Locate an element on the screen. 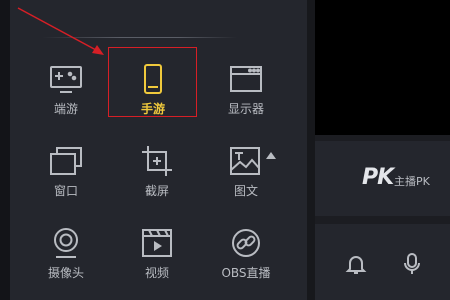 This screenshot has height=300, width=450. tile-monitor: 显示器 is located at coordinates (246, 83).